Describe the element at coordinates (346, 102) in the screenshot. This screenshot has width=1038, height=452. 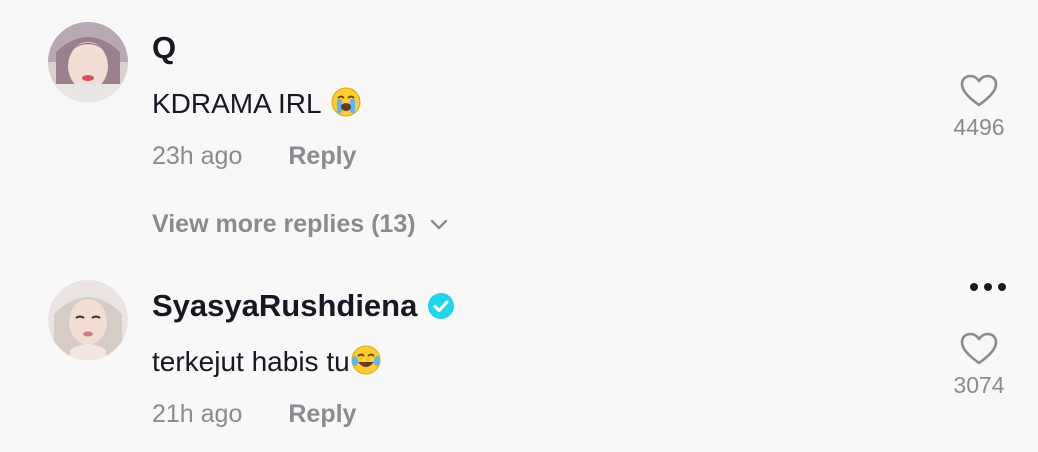
I see `loudly-crying-face-emoji-icon` at that location.